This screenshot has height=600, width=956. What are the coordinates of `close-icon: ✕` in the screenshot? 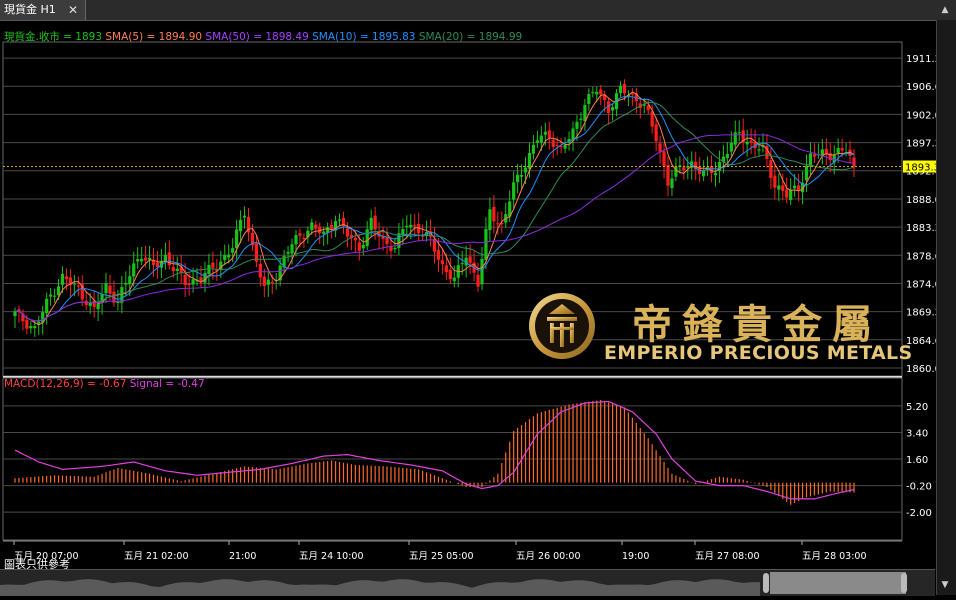 It's located at (73, 10).